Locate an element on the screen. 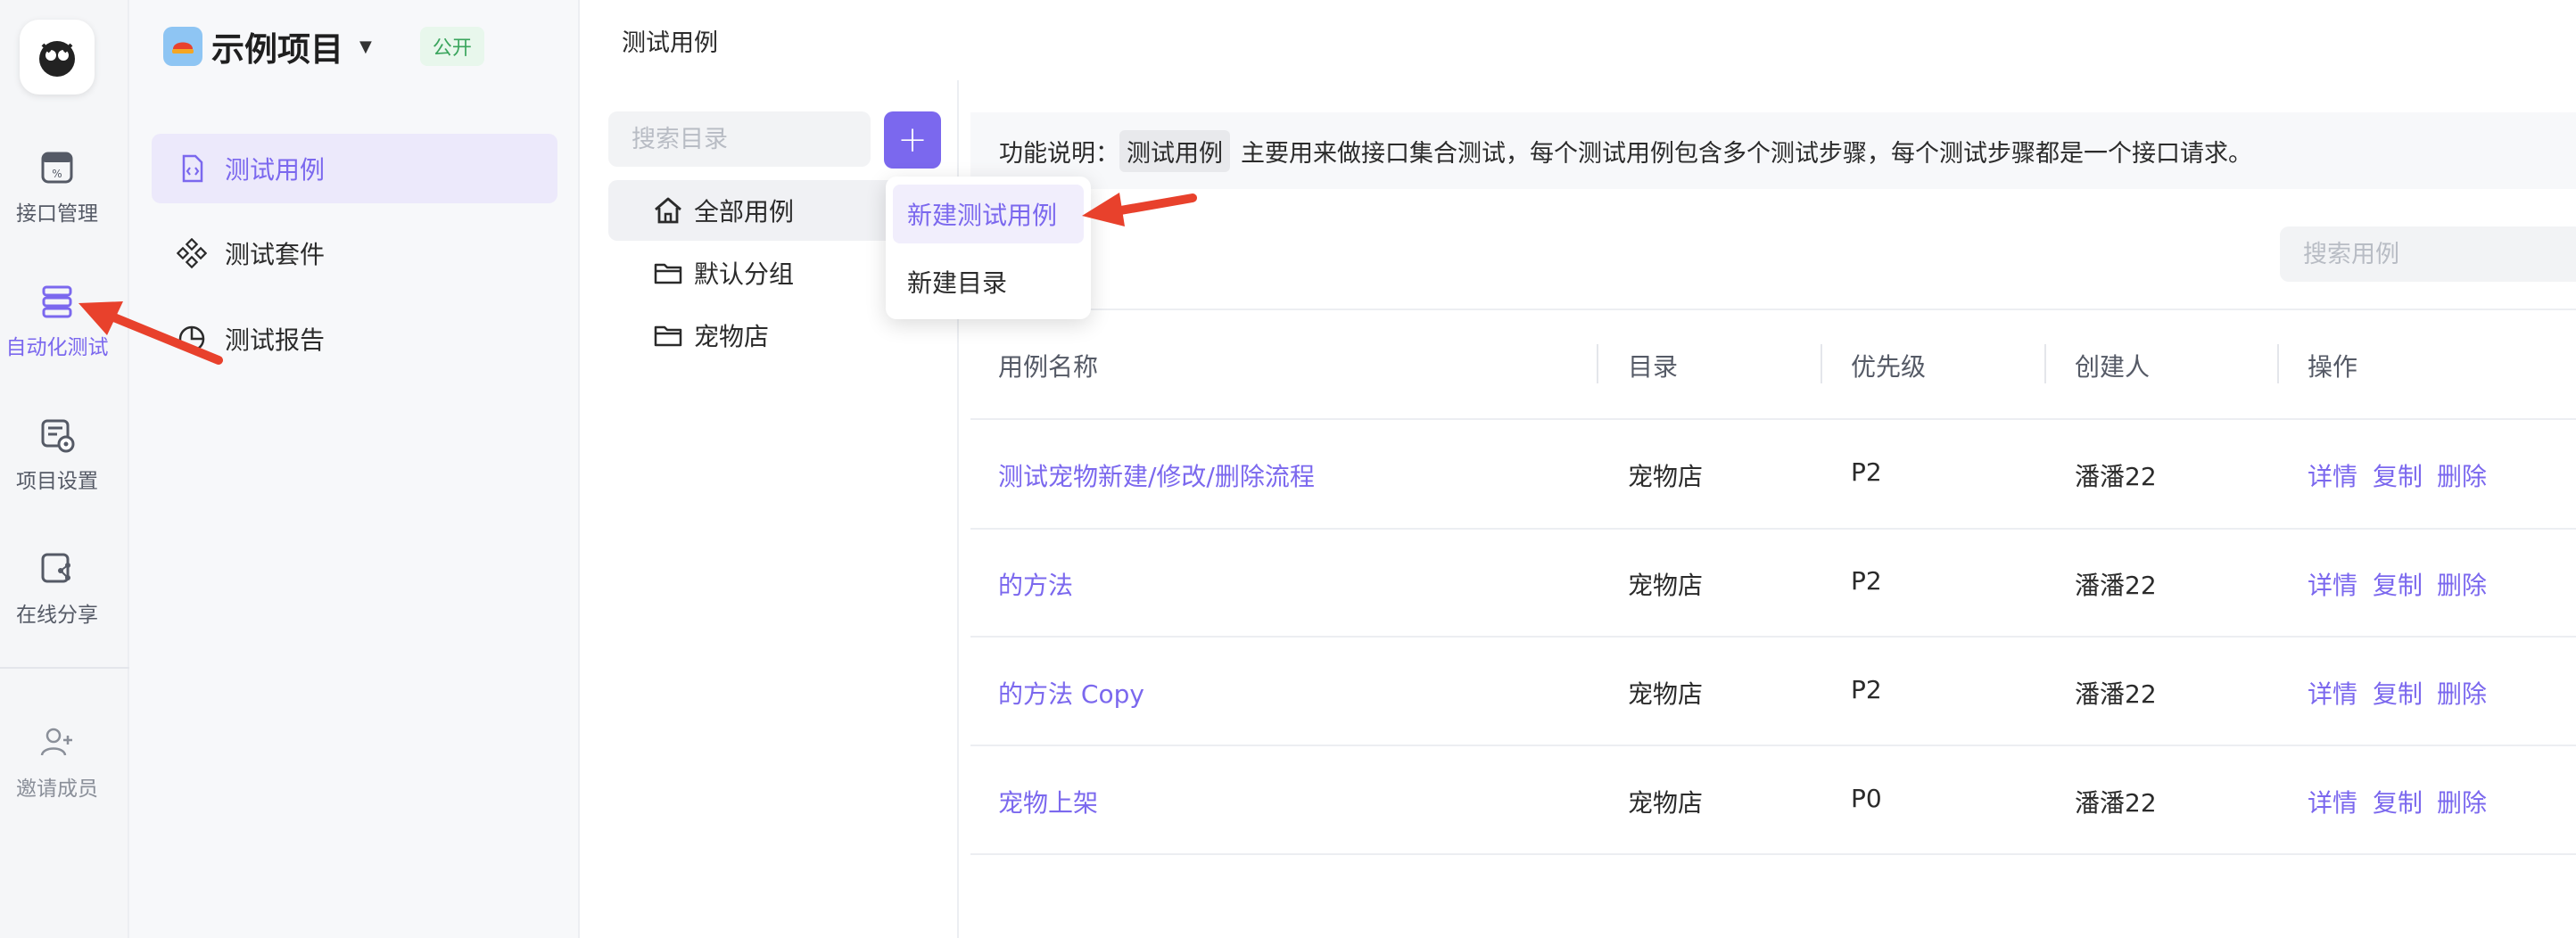 The width and height of the screenshot is (2576, 938). column-header-directory: 目录 is located at coordinates (1653, 365).